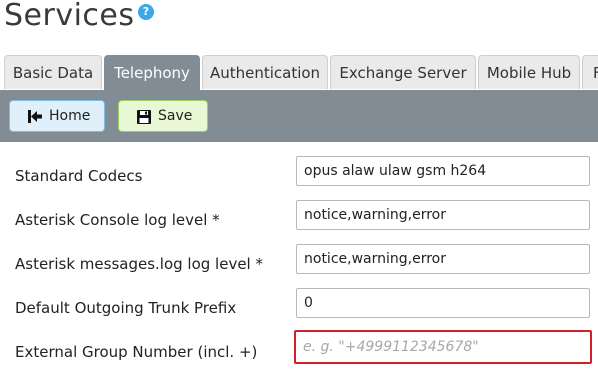 This screenshot has width=598, height=376. What do you see at coordinates (69, 16) in the screenshot?
I see `page-title: Services` at bounding box center [69, 16].